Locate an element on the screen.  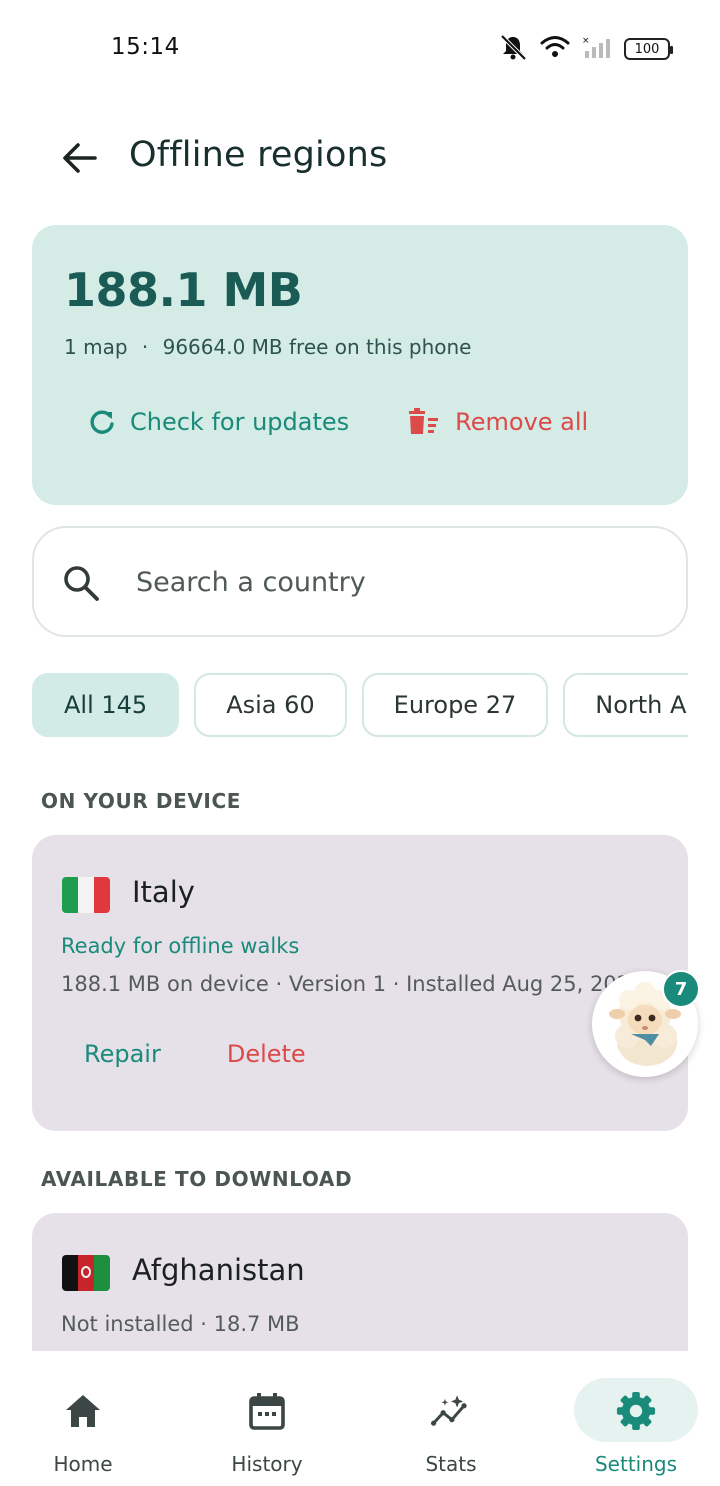
status-bar: 15:14 × 100 is located at coordinates (360, 48).